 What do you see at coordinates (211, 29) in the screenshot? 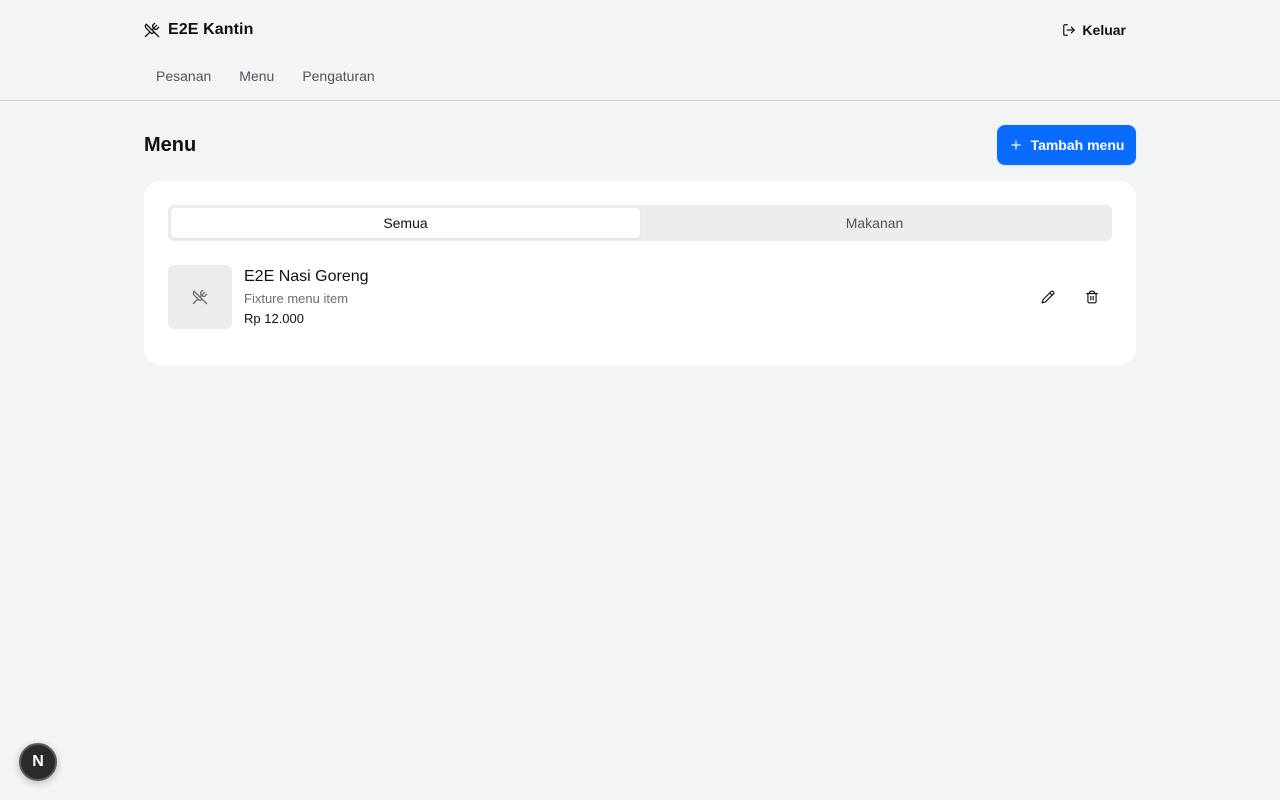
I see `brand-name: E2E Kantin` at bounding box center [211, 29].